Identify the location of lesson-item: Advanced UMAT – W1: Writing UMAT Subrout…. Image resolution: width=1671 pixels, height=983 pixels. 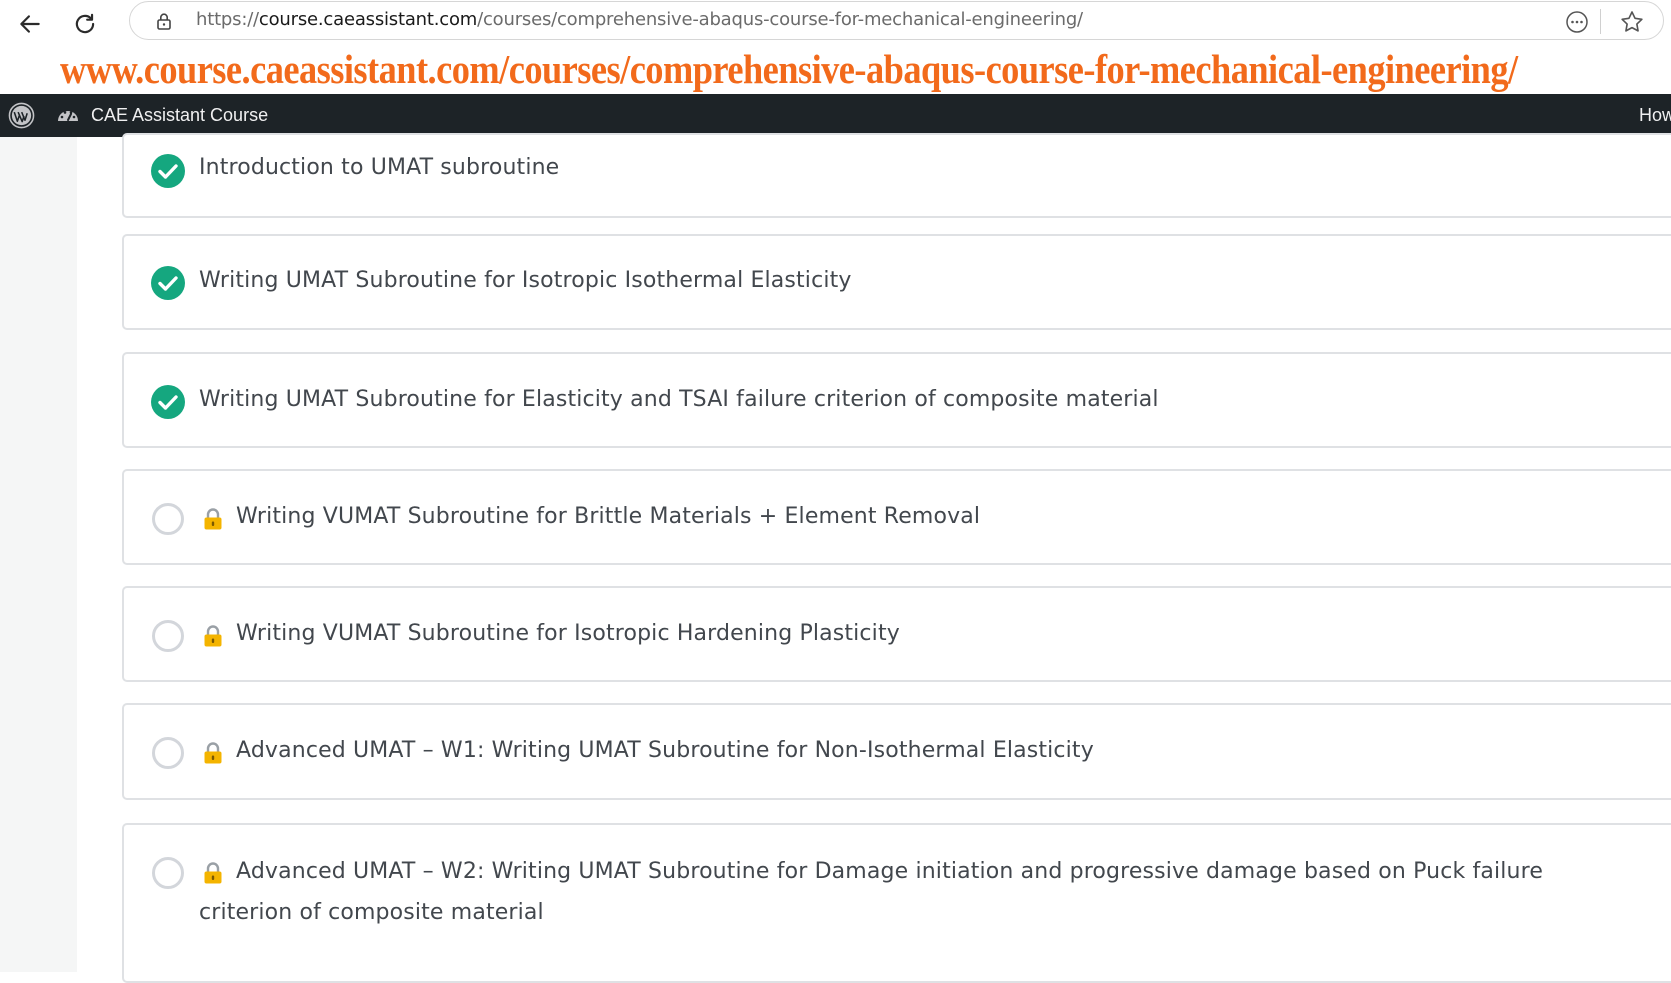
(896, 751).